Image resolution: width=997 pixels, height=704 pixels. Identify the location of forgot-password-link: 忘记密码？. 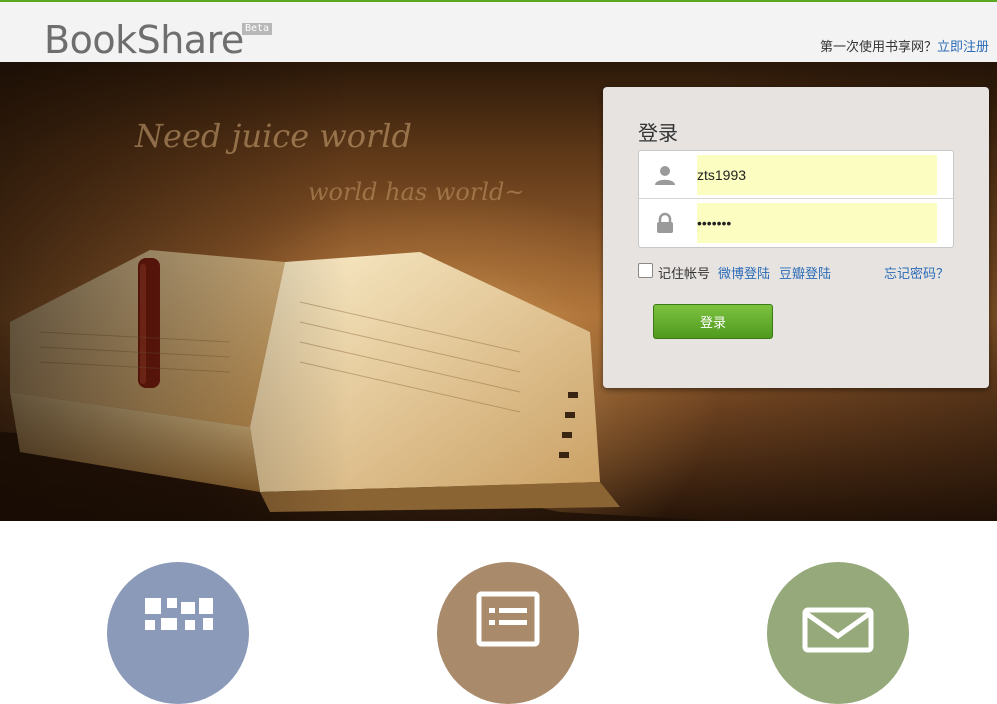
(916, 272).